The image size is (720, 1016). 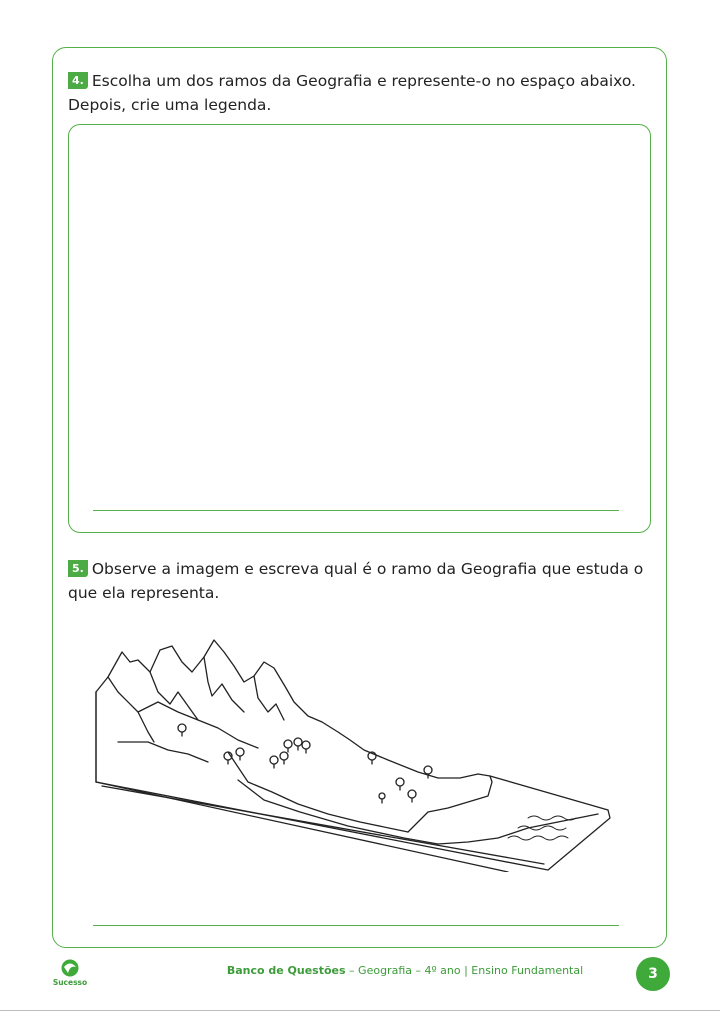 I want to click on footer-title-bold: Banco de Questões, so click(x=286, y=970).